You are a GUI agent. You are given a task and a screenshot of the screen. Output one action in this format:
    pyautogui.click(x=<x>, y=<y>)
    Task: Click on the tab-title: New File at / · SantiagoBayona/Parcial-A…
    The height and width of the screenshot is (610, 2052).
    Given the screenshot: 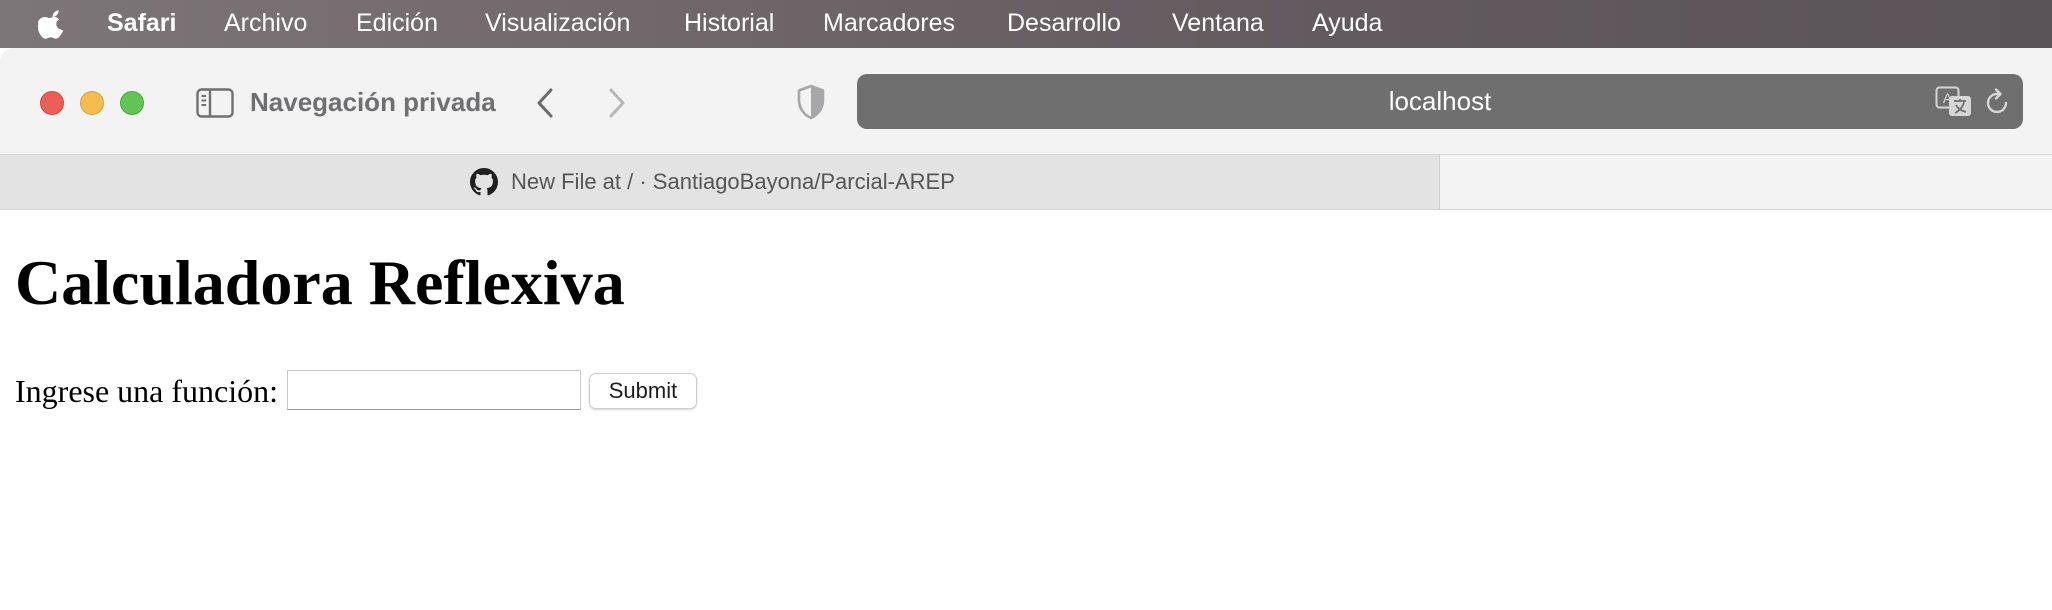 What is the action you would take?
    pyautogui.click(x=733, y=181)
    